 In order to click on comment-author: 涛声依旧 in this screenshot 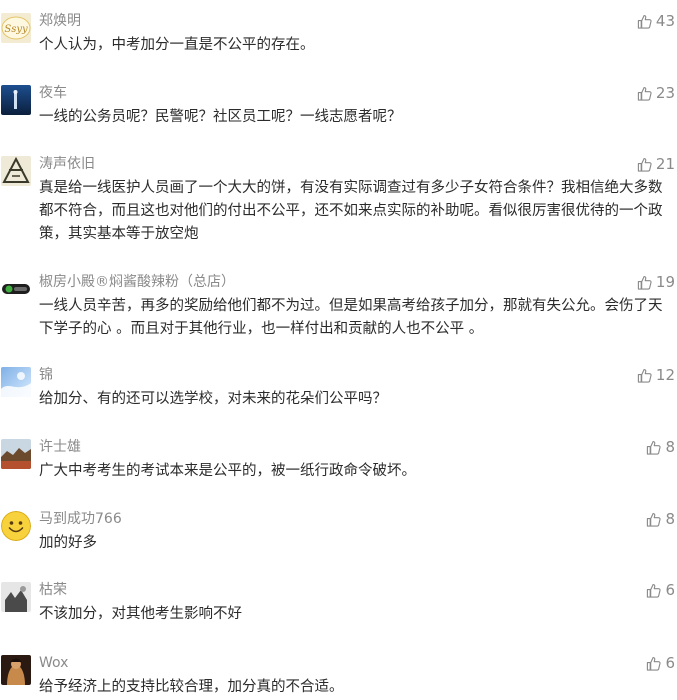, I will do `click(67, 164)`.